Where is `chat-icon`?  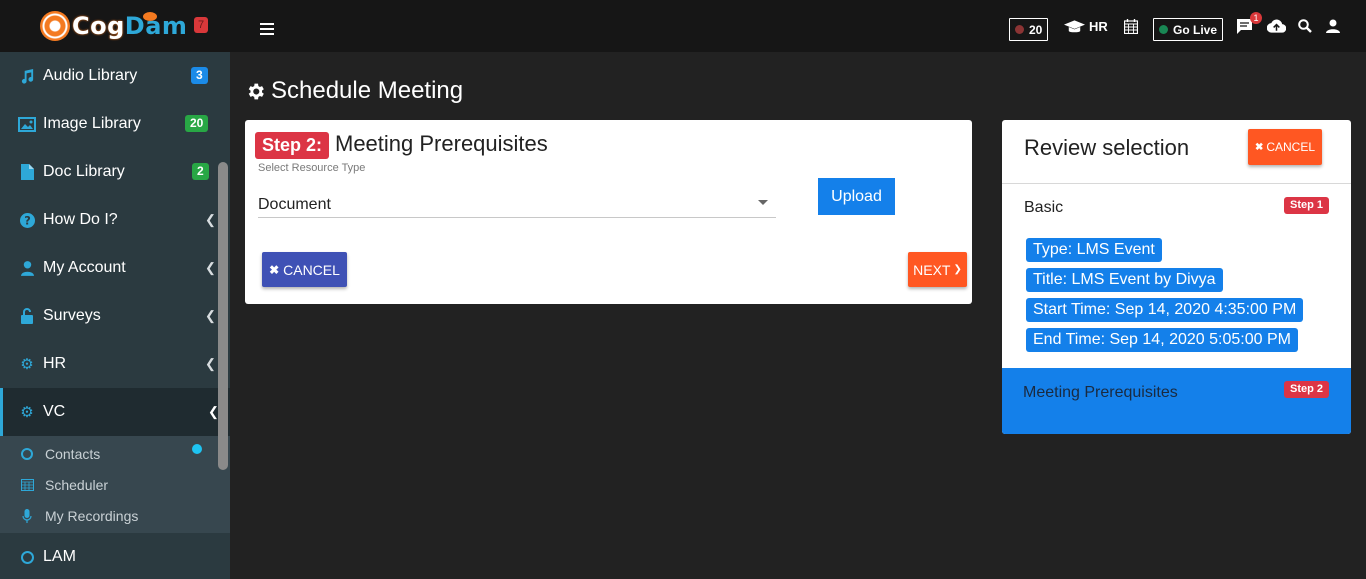 chat-icon is located at coordinates (1244, 26).